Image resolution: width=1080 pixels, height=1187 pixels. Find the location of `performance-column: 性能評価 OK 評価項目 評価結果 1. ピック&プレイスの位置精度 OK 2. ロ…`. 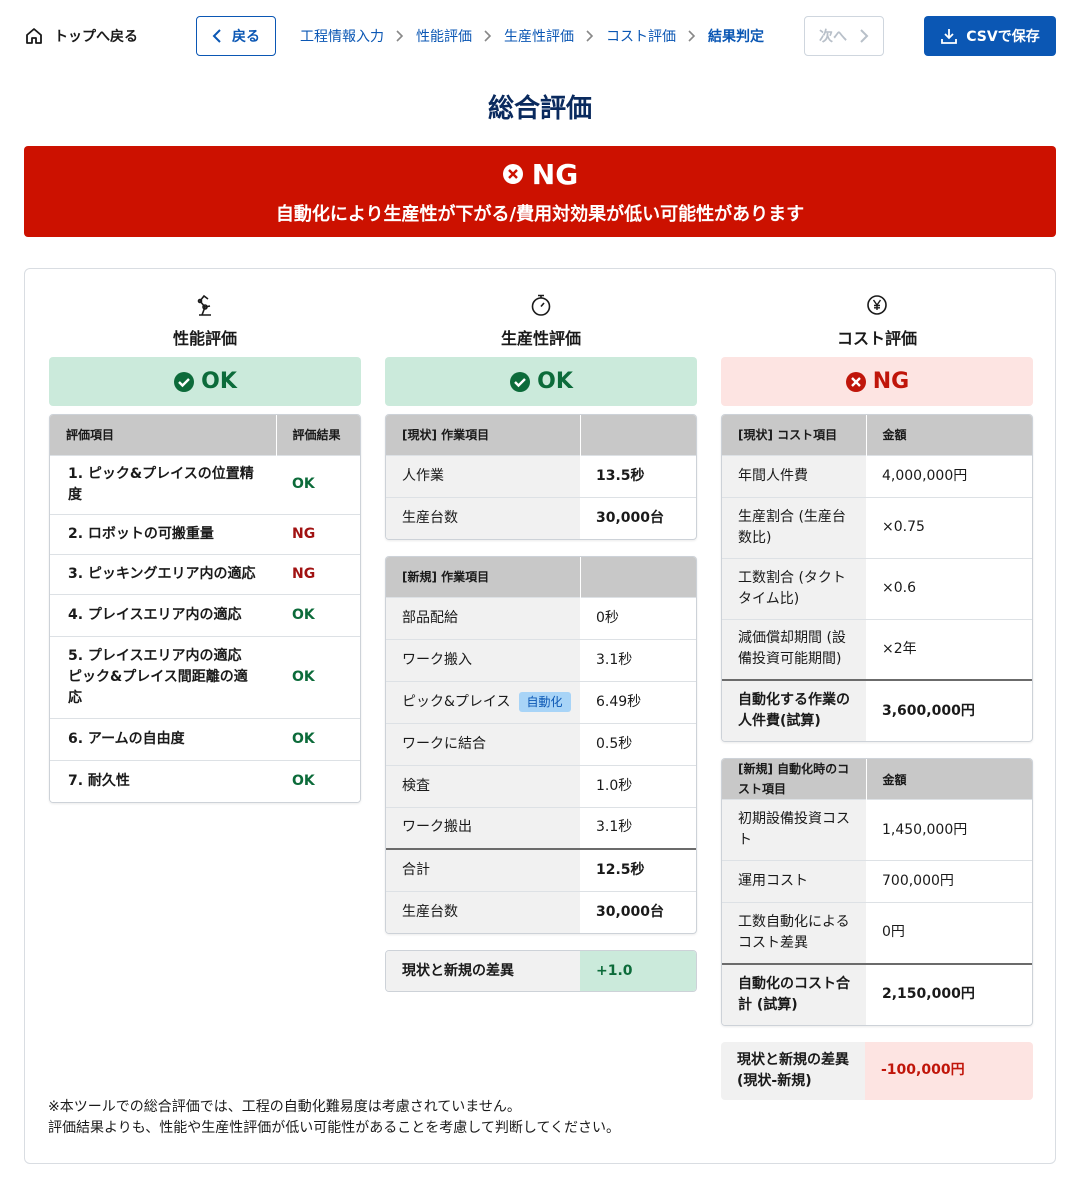

performance-column: 性能評価 OK 評価項目 評価結果 1. ピック&プレイスの位置精度 OK 2. ロ… is located at coordinates (205, 548).